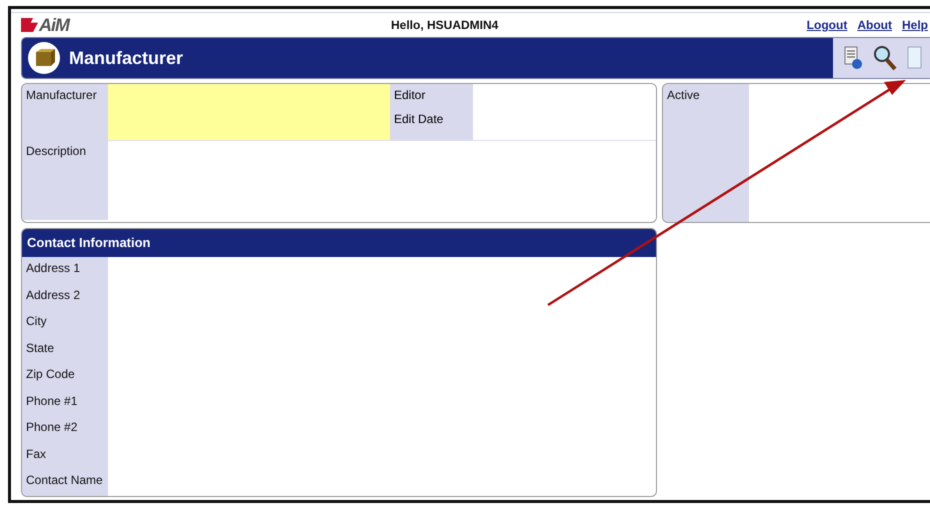  What do you see at coordinates (382, 180) in the screenshot?
I see `description-field` at bounding box center [382, 180].